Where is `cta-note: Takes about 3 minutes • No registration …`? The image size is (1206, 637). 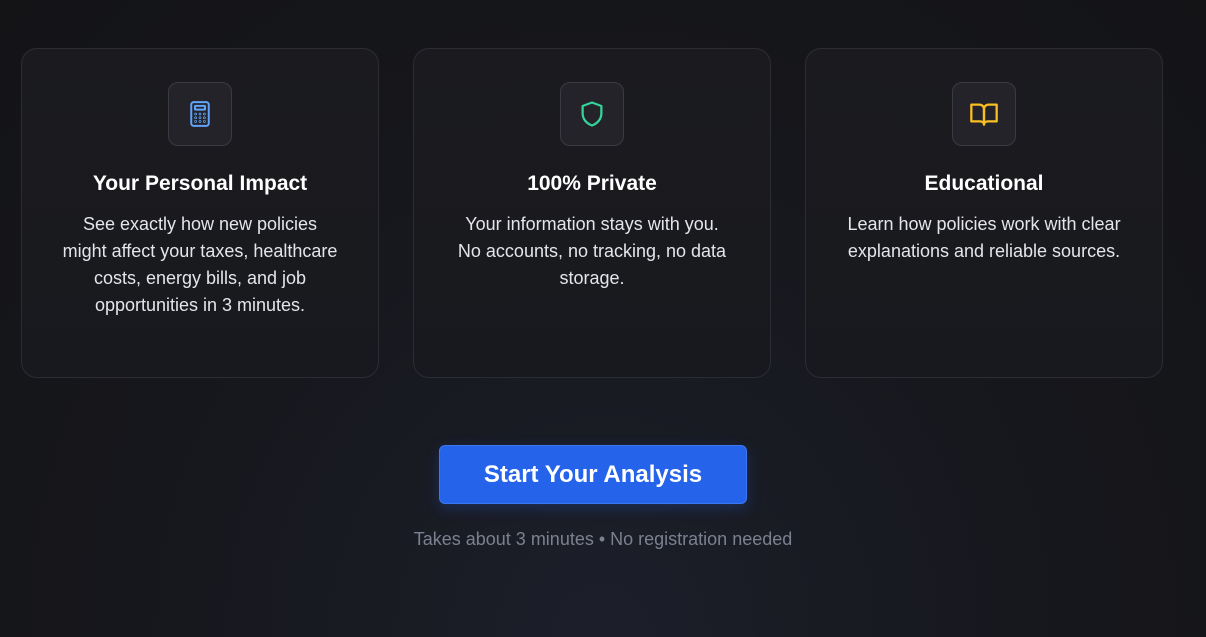 cta-note: Takes about 3 minutes • No registration … is located at coordinates (603, 539).